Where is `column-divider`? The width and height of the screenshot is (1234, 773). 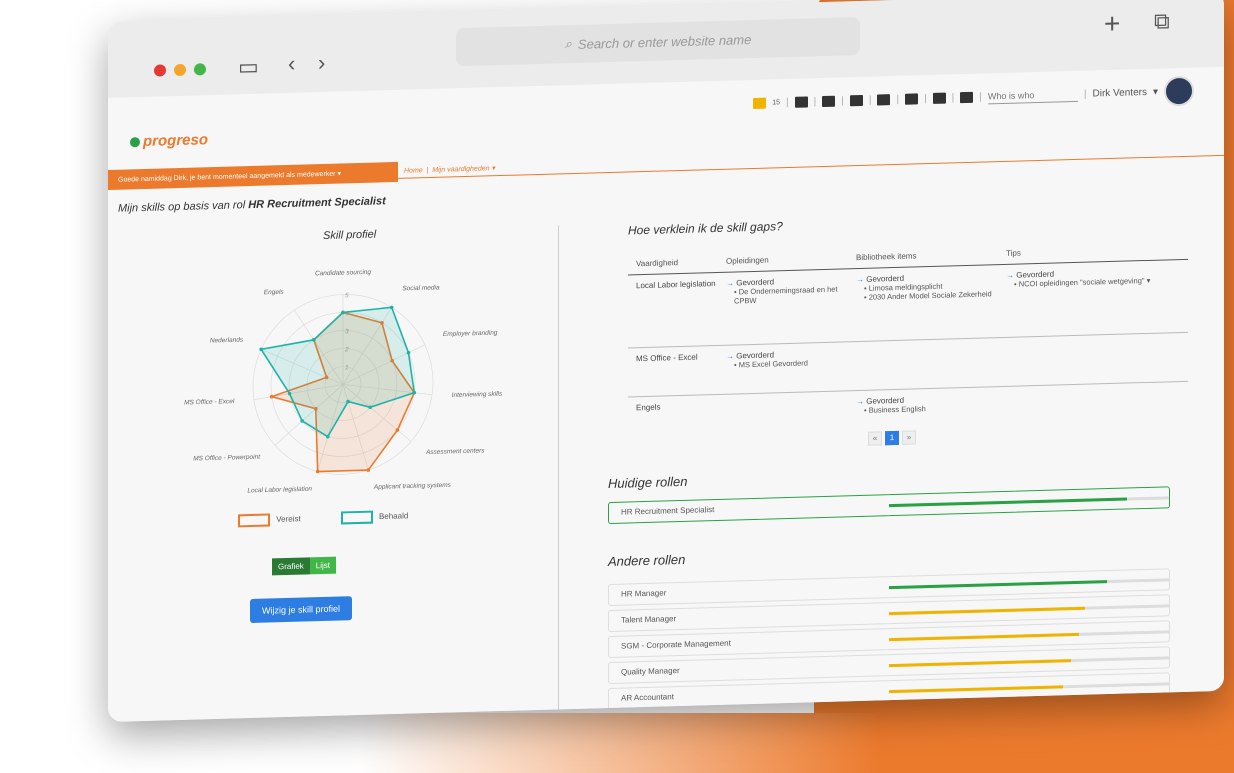 column-divider is located at coordinates (558, 474).